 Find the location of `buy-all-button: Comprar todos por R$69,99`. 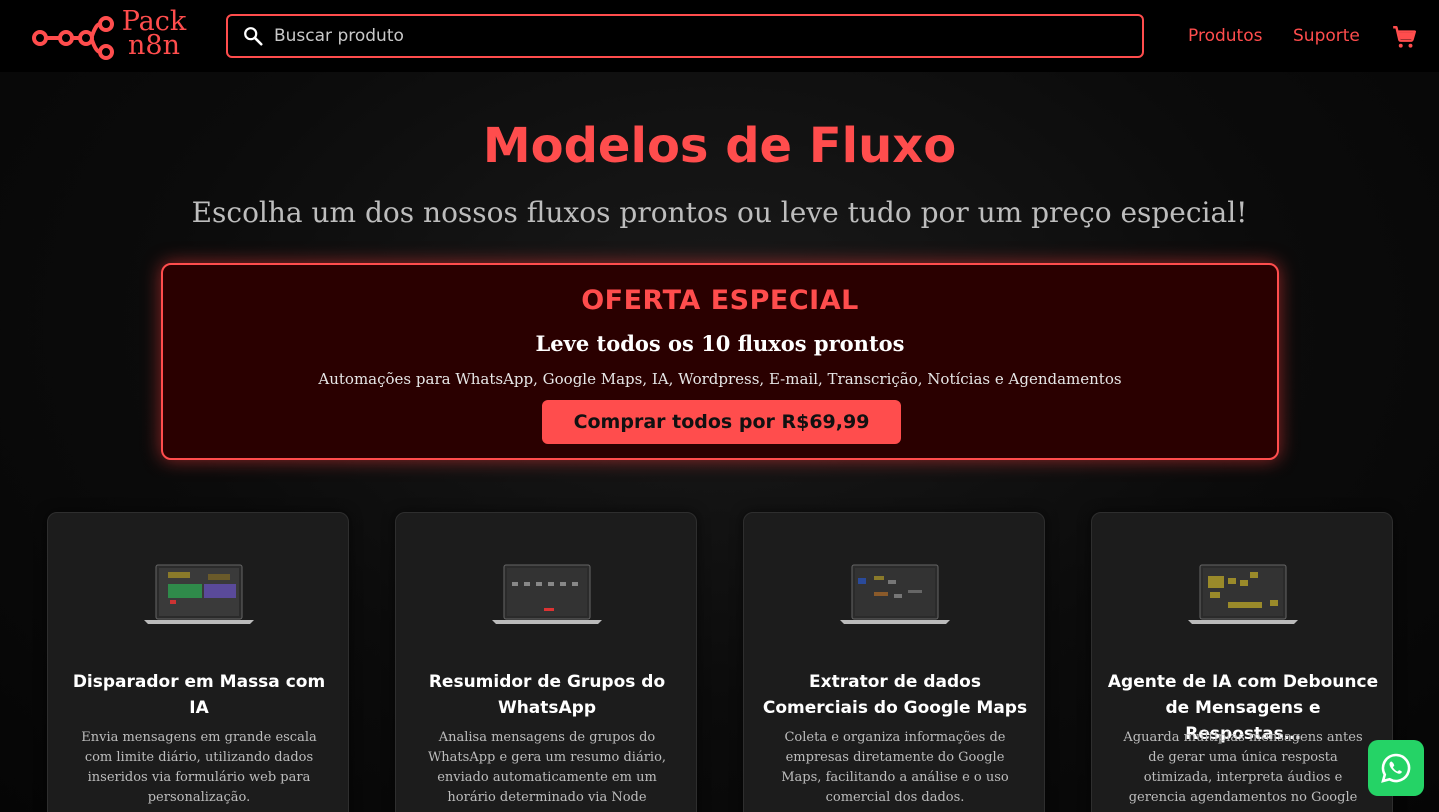

buy-all-button: Comprar todos por R$69,99 is located at coordinates (721, 422).